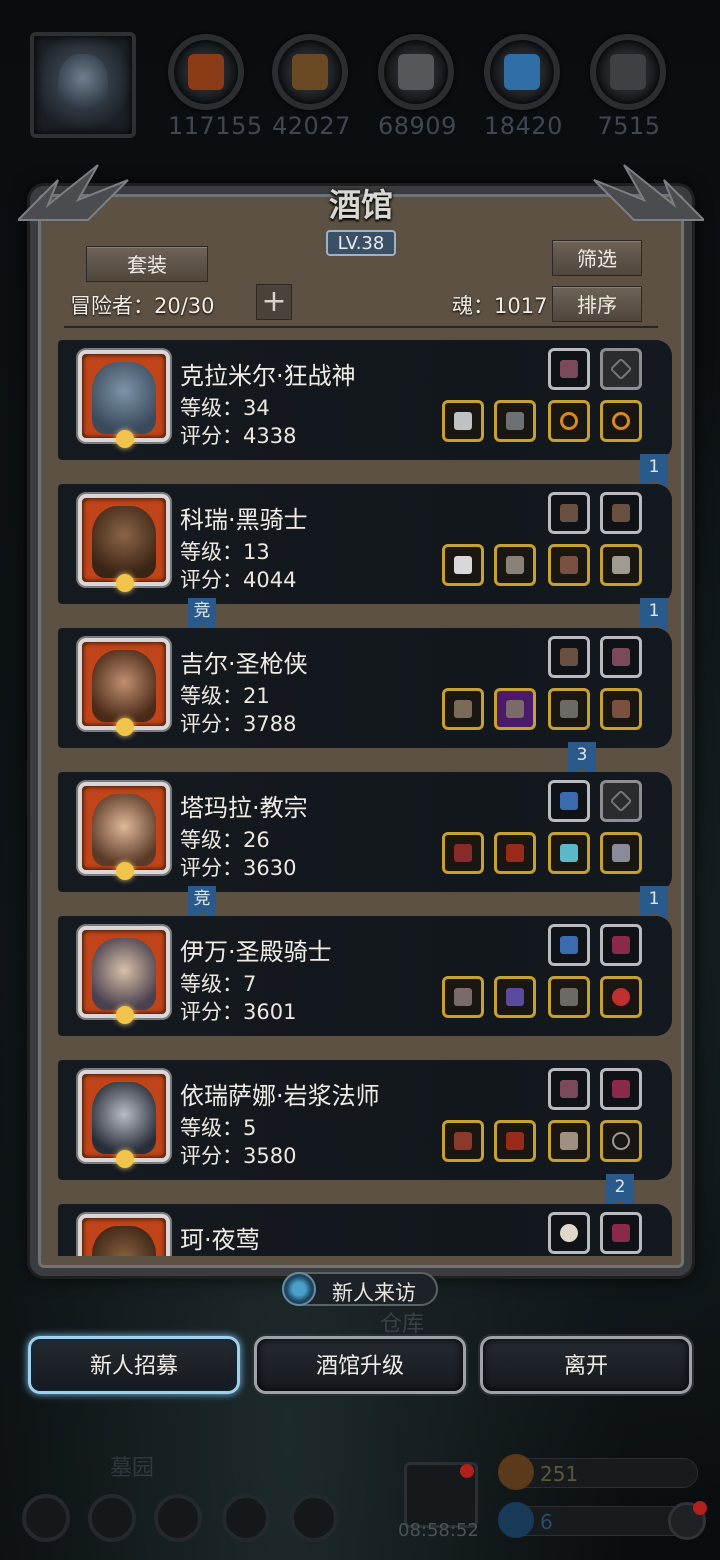 This screenshot has width=720, height=1560. Describe the element at coordinates (125, 1015) in the screenshot. I see `moon-icon` at that location.